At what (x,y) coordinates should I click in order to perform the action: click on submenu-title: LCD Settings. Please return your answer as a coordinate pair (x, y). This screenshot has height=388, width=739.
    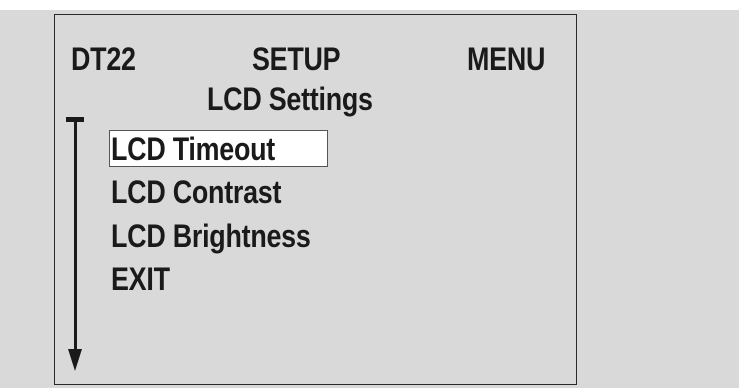
    Looking at the image, I should click on (290, 99).